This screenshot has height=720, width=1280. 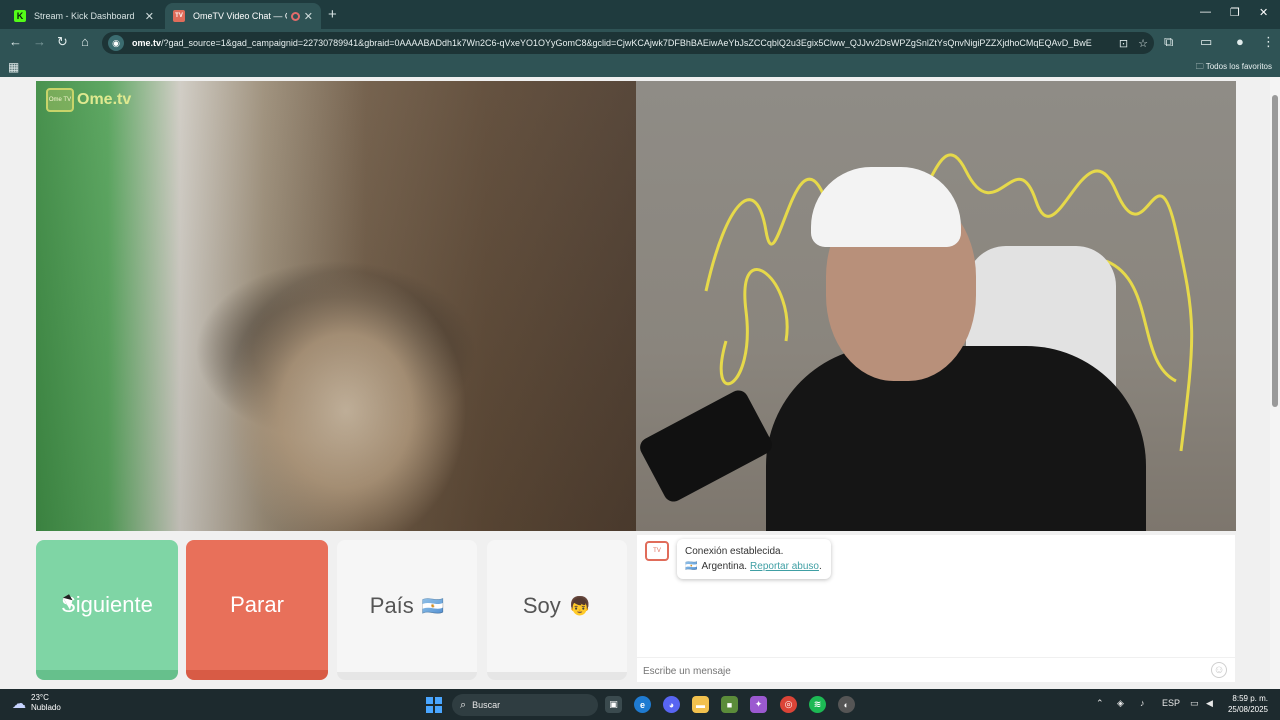 What do you see at coordinates (1275, 251) in the screenshot?
I see `scrollbar-thumb` at bounding box center [1275, 251].